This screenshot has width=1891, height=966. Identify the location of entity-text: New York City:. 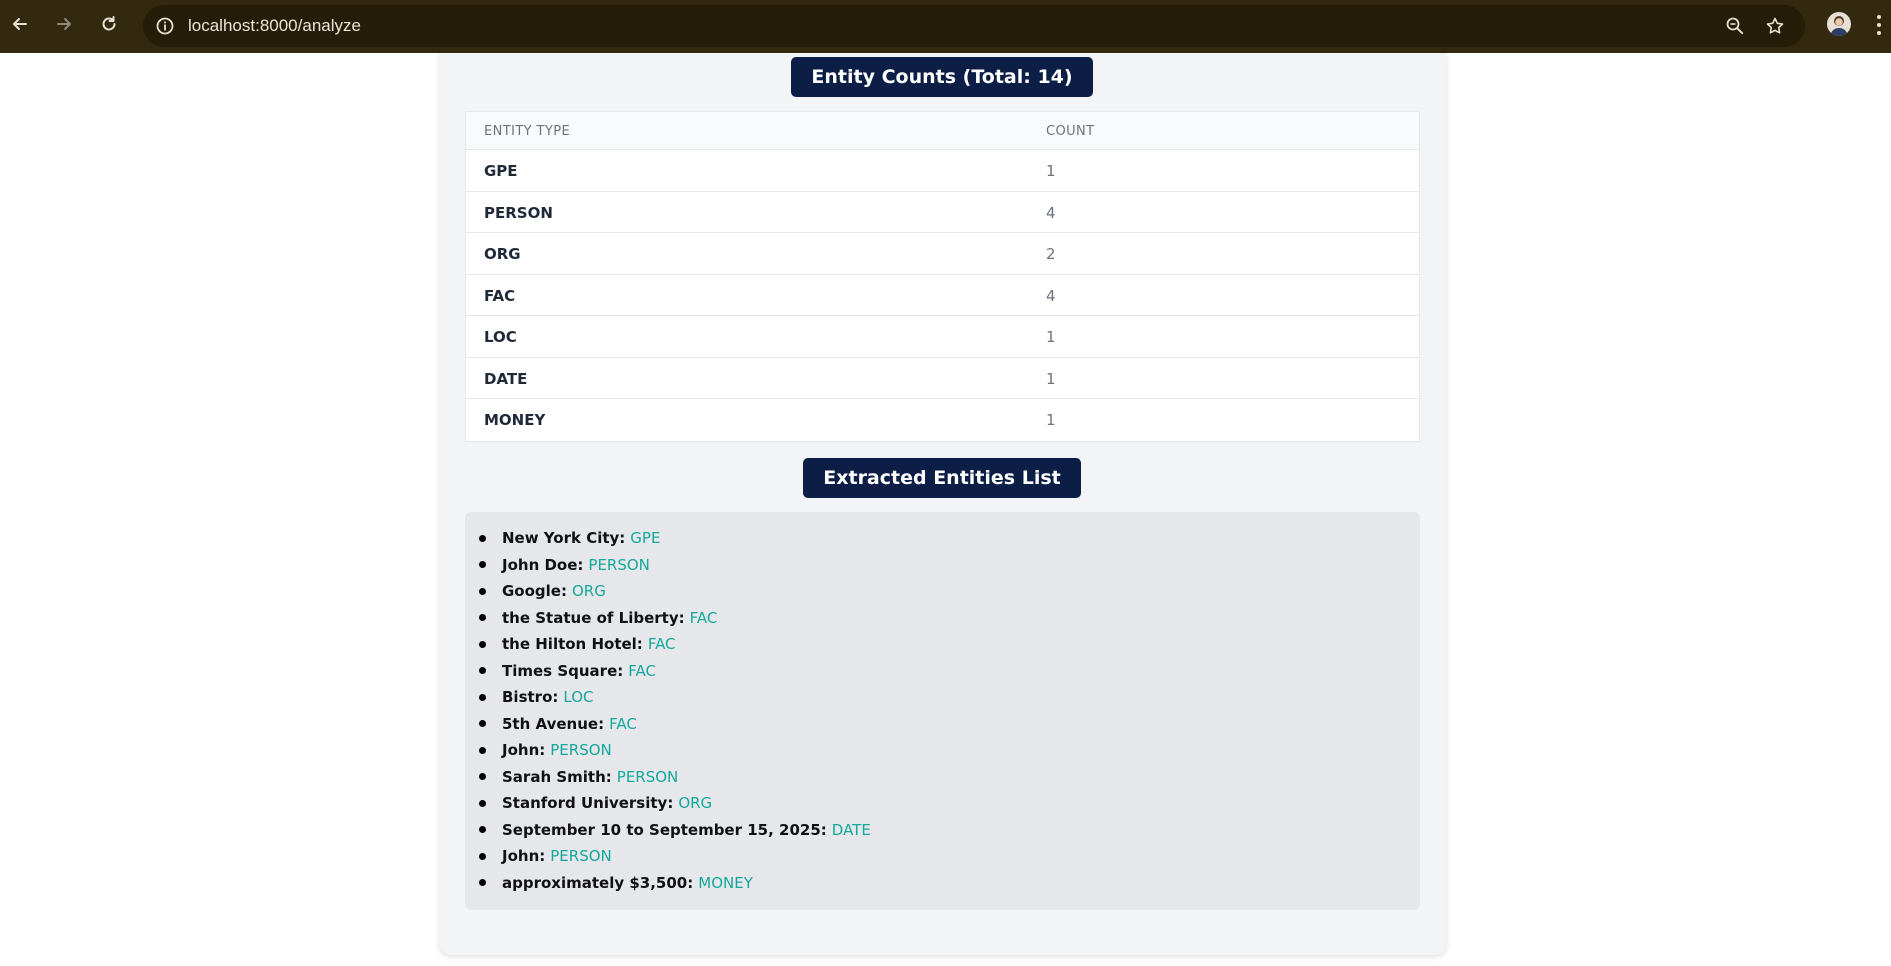
(564, 538).